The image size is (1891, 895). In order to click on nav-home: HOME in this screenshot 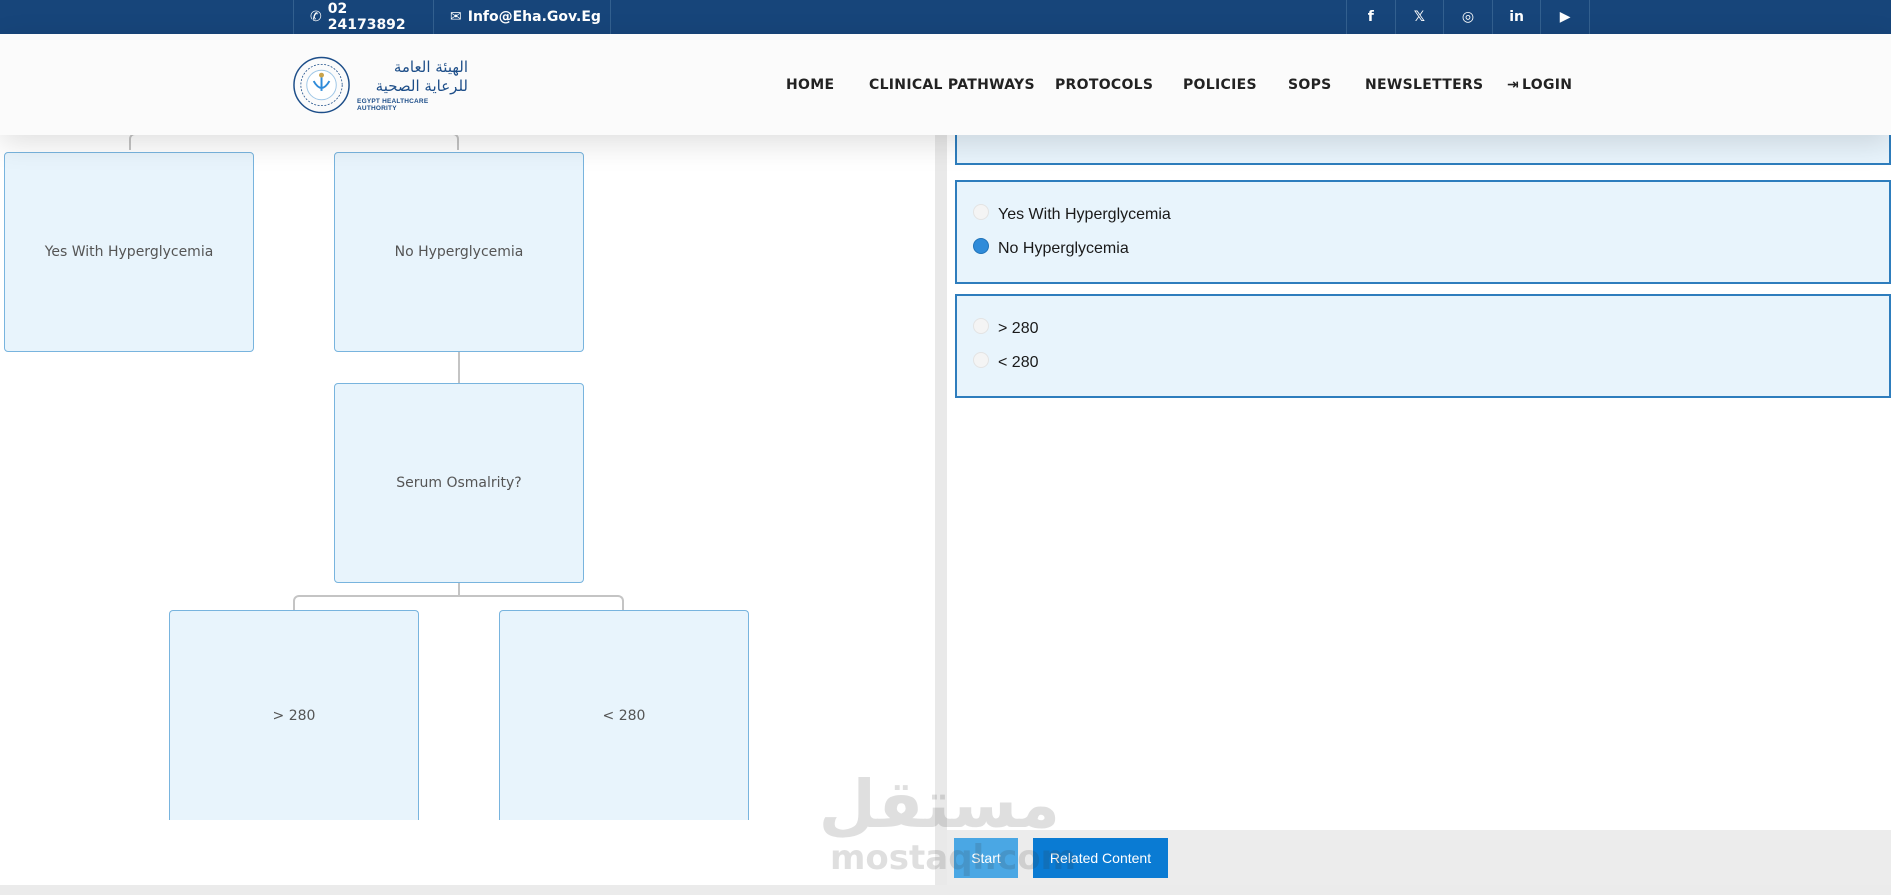, I will do `click(810, 85)`.